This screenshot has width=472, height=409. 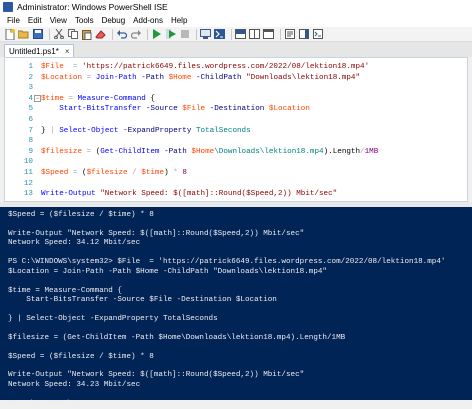 I want to click on stop-icon, so click(x=184, y=34).